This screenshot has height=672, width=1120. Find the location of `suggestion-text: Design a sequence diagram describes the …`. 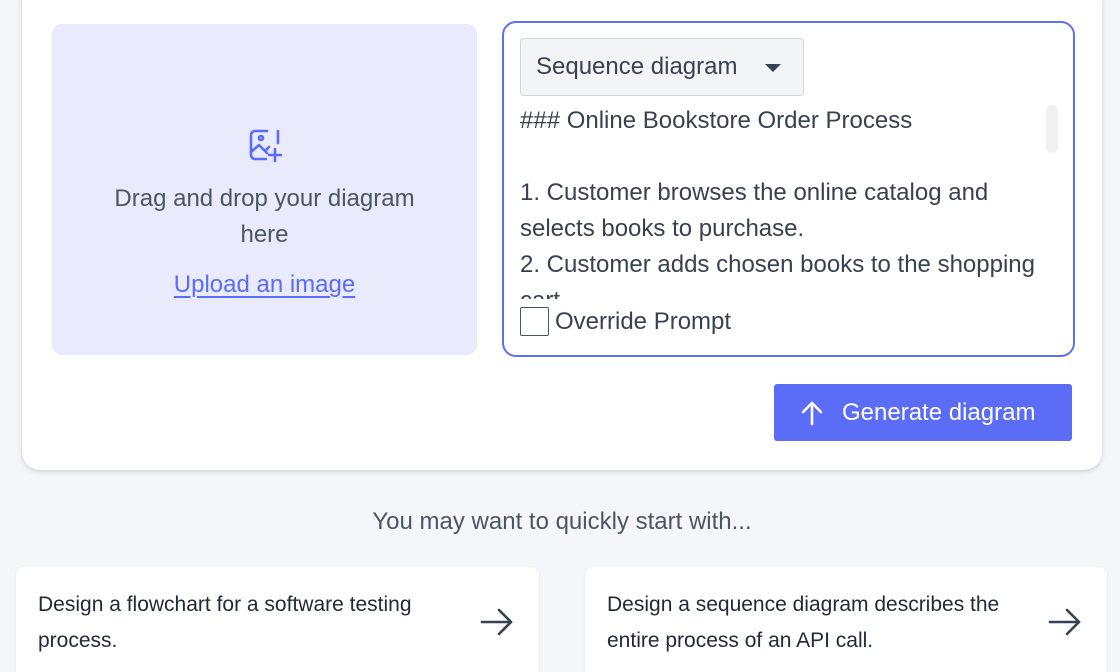

suggestion-text: Design a sequence diagram describes the … is located at coordinates (803, 622).